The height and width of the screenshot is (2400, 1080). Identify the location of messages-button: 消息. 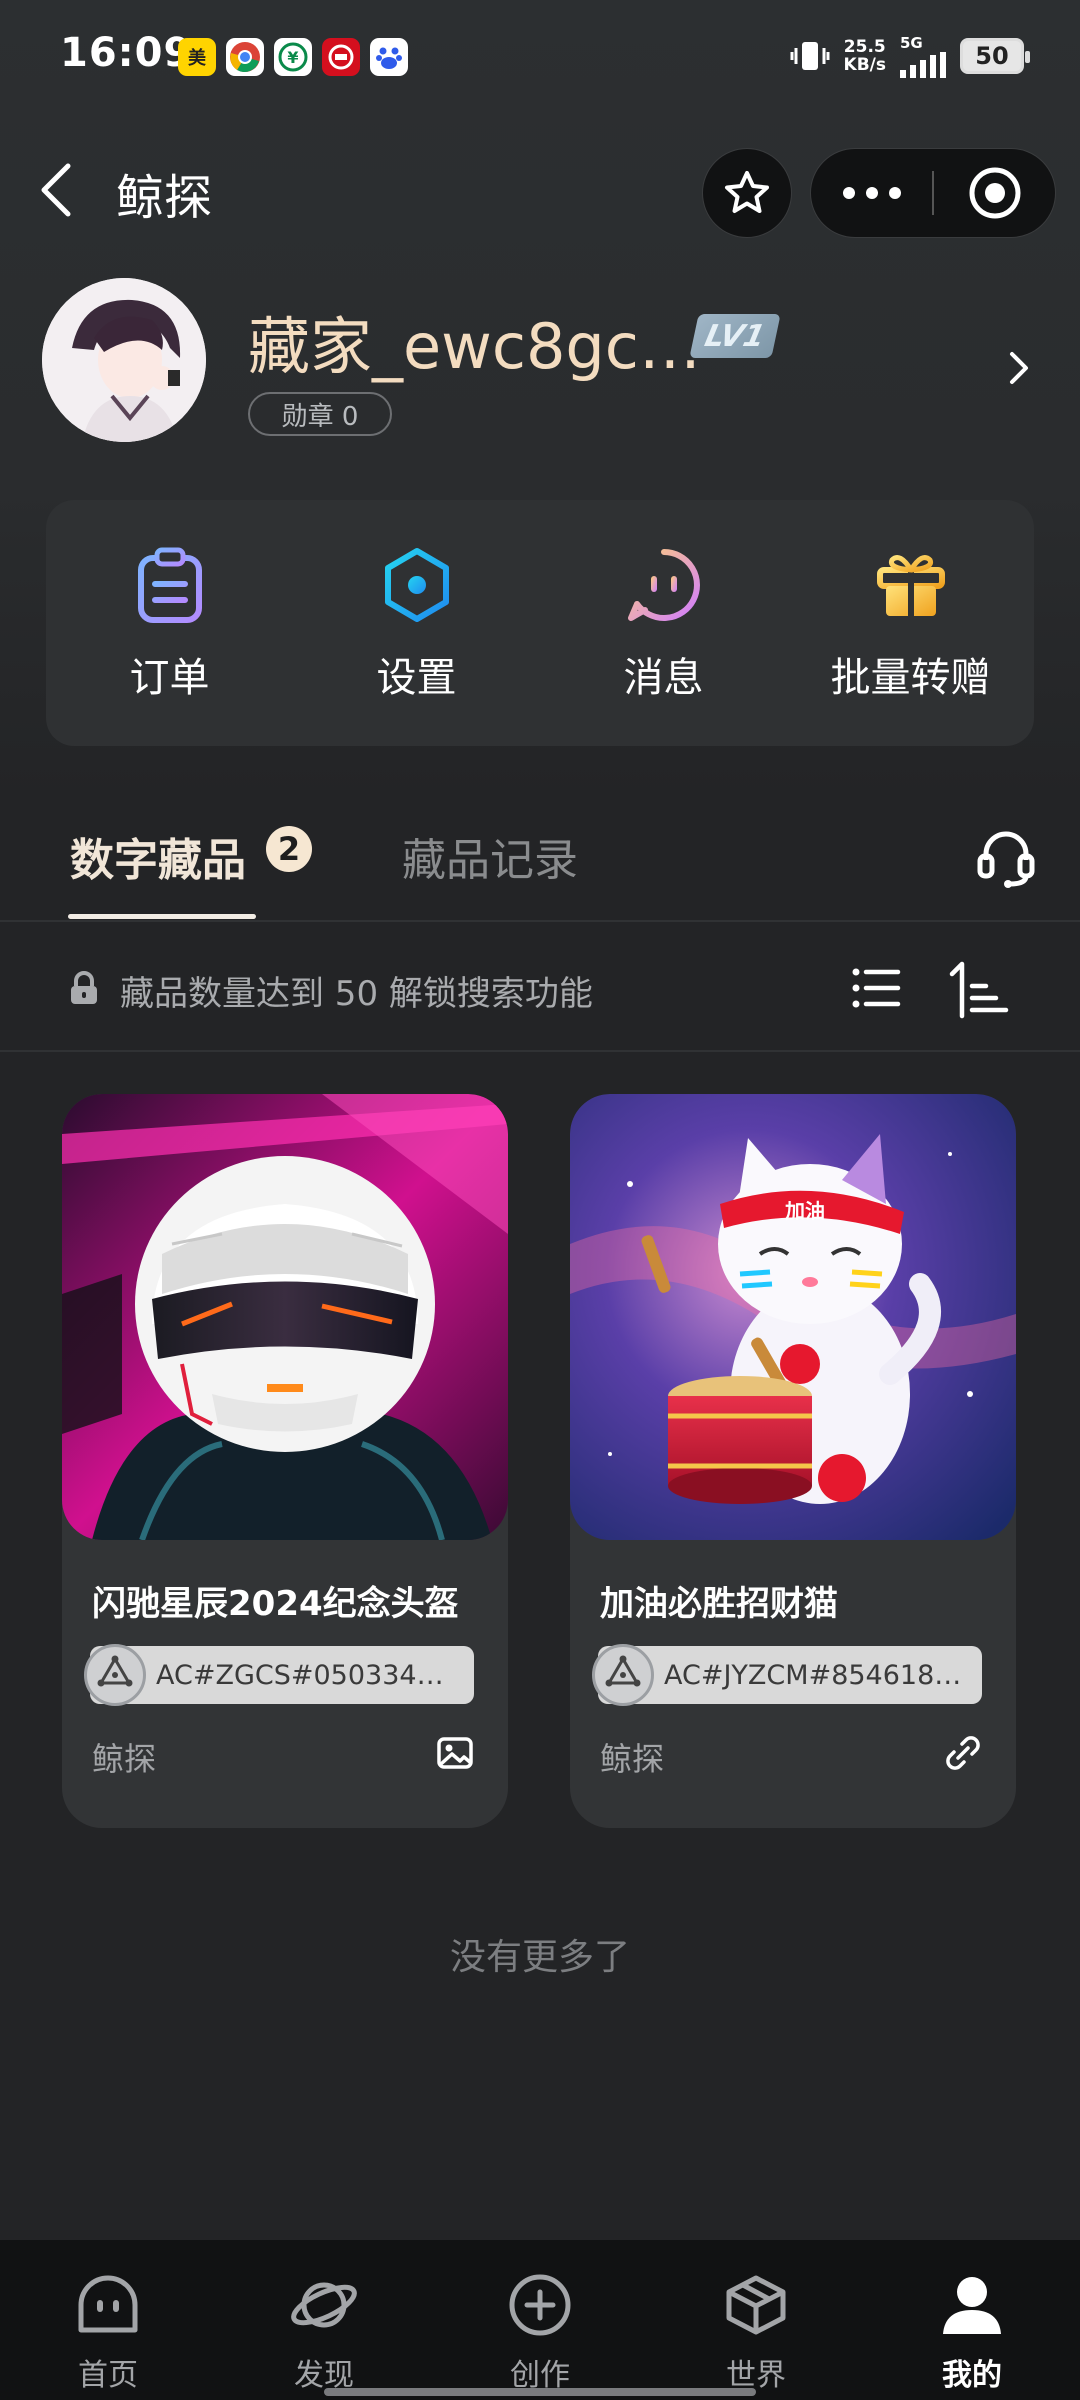
(664, 623).